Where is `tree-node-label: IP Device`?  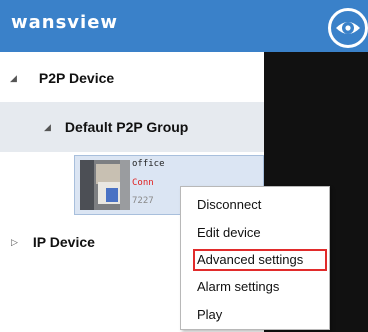 tree-node-label: IP Device is located at coordinates (63, 242).